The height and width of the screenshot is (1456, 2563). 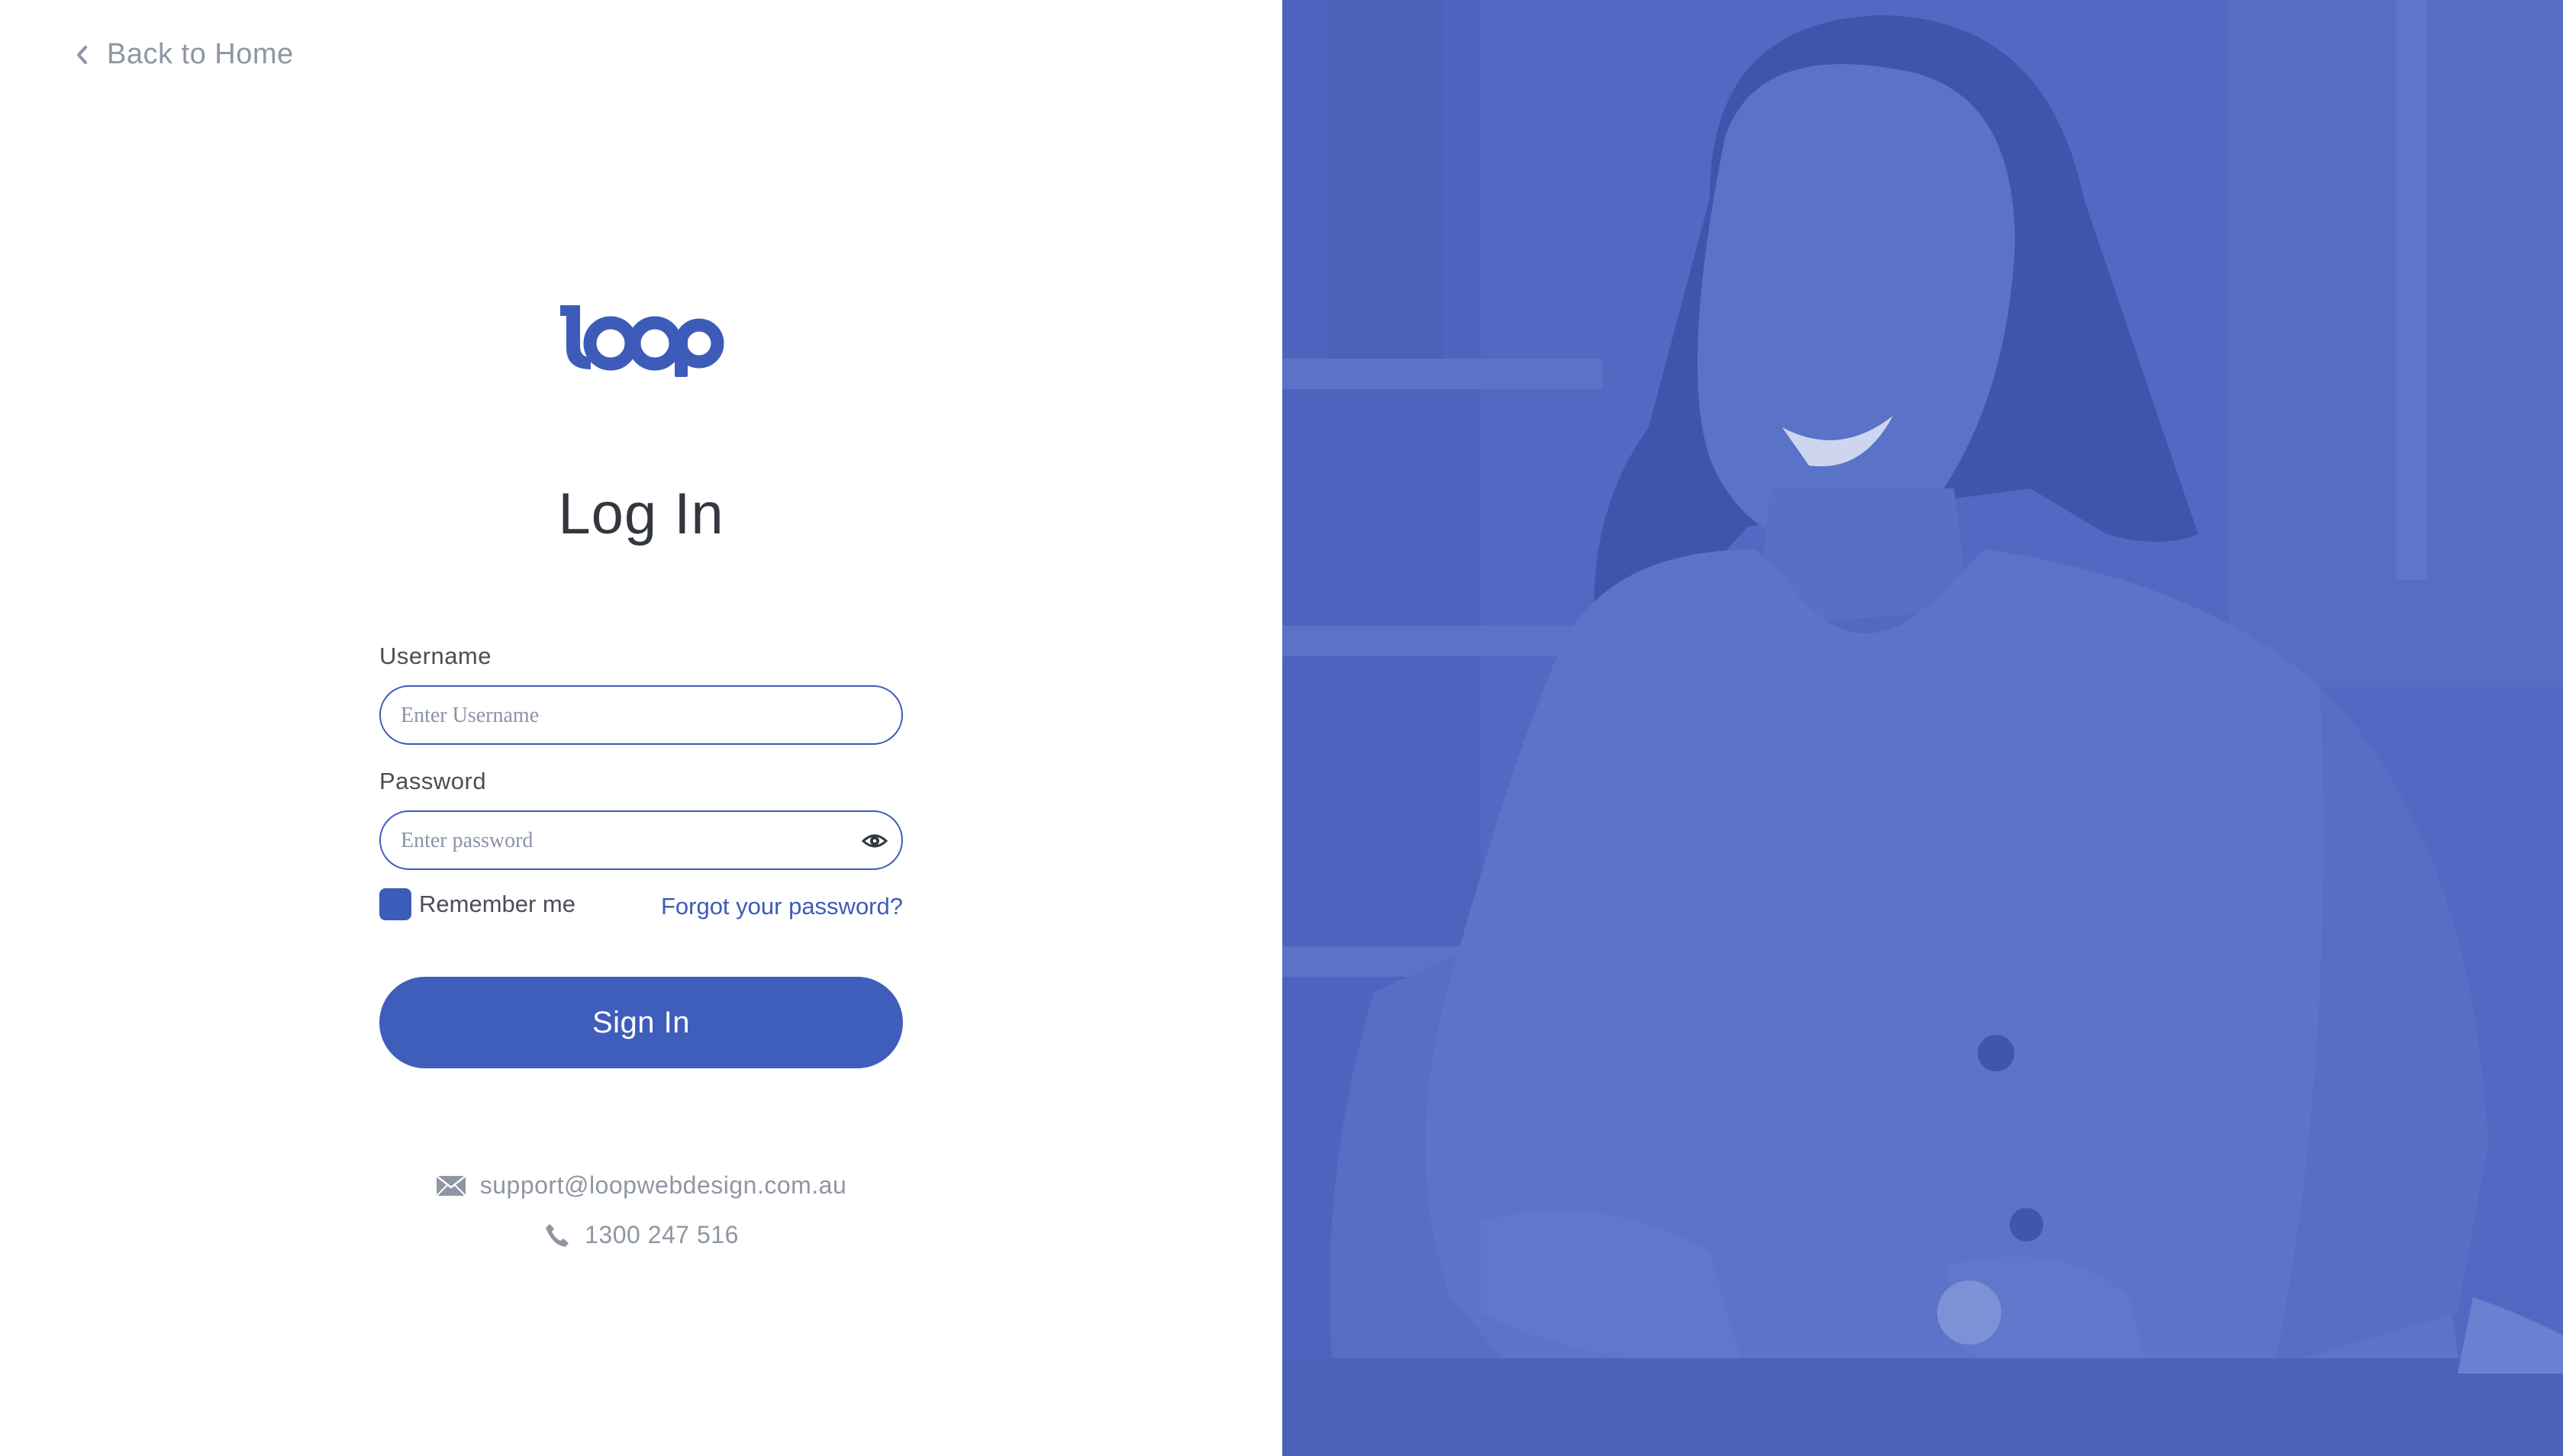 What do you see at coordinates (435, 656) in the screenshot?
I see `username-label: Username` at bounding box center [435, 656].